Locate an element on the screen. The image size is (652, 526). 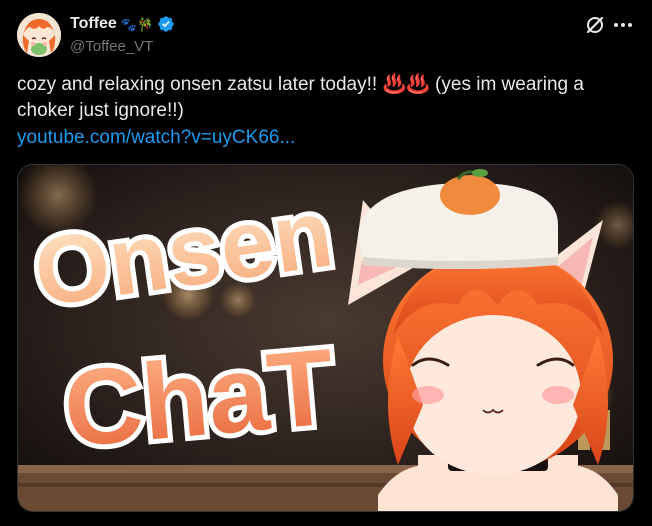
avatar is located at coordinates (39, 35).